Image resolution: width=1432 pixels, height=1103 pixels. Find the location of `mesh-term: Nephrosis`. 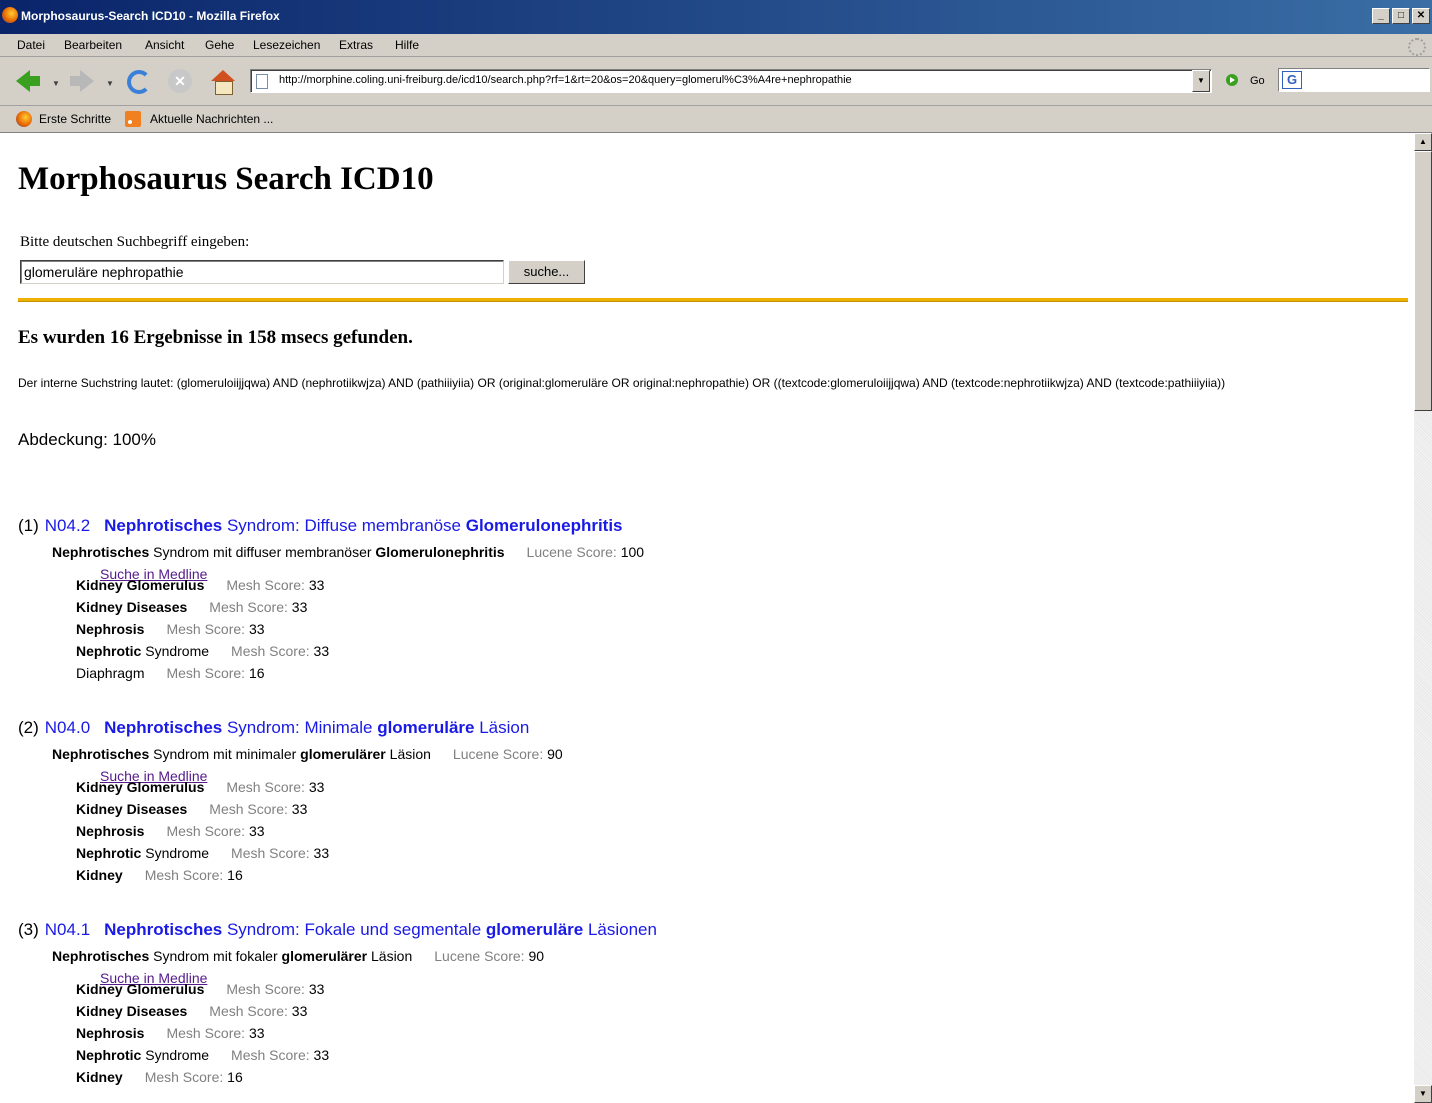

mesh-term: Nephrosis is located at coordinates (110, 831).